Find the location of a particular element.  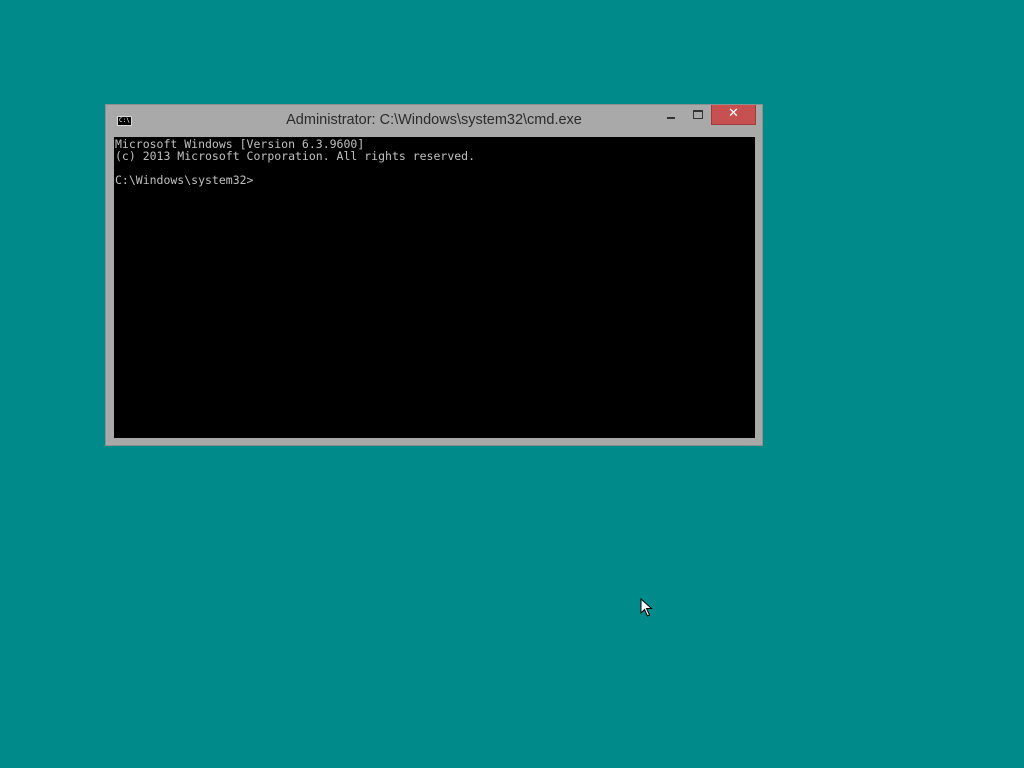

mouse-pointer-icon is located at coordinates (646, 607).